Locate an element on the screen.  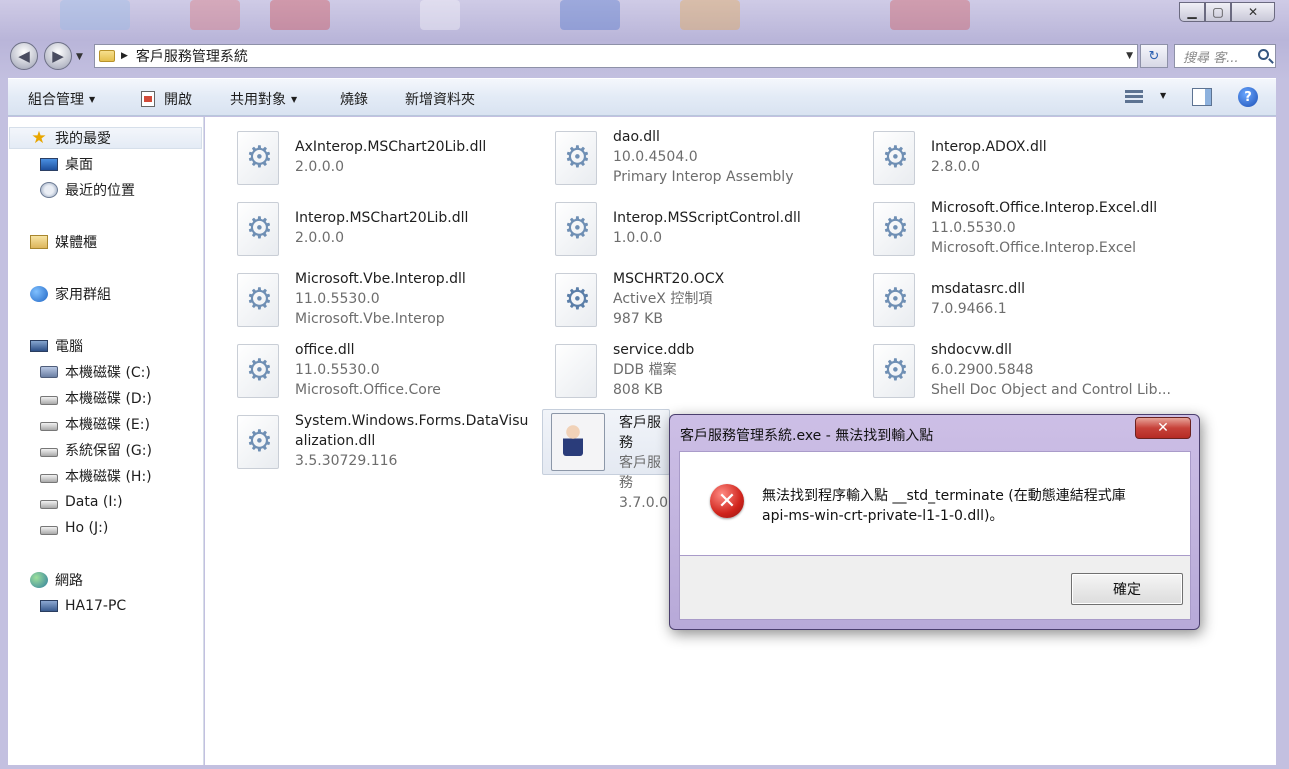
file-size: 987 KB is located at coordinates (638, 319).